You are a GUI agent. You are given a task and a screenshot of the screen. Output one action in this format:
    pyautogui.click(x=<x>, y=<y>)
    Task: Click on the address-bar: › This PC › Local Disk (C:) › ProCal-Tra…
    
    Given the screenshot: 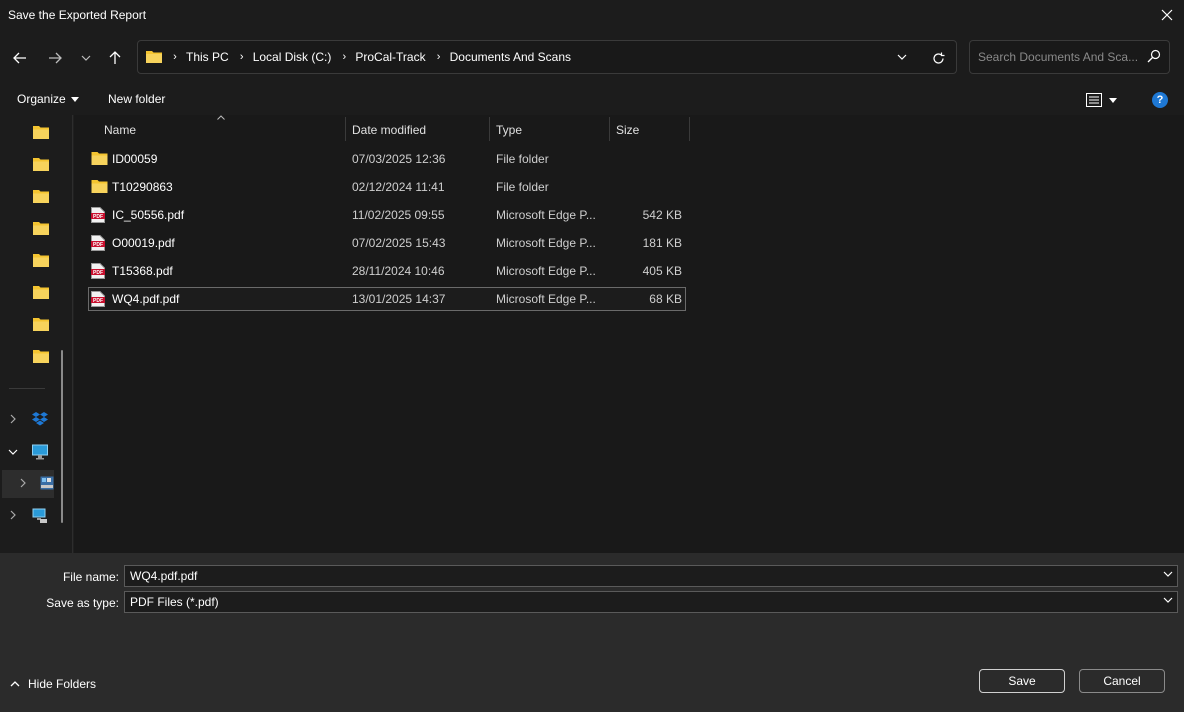 What is the action you would take?
    pyautogui.click(x=547, y=57)
    